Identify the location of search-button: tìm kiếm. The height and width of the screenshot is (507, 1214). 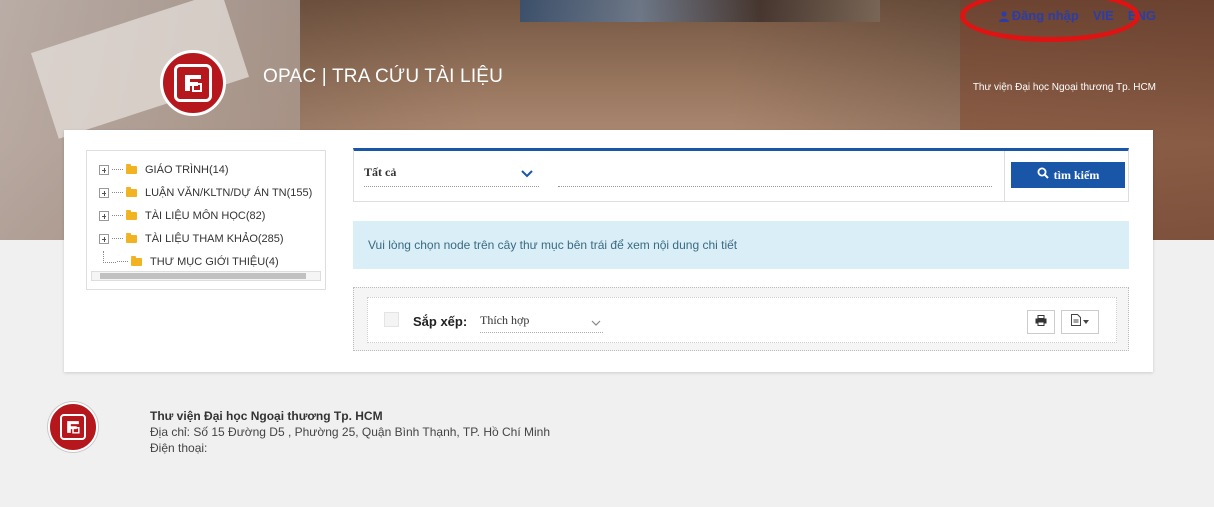
(1068, 175).